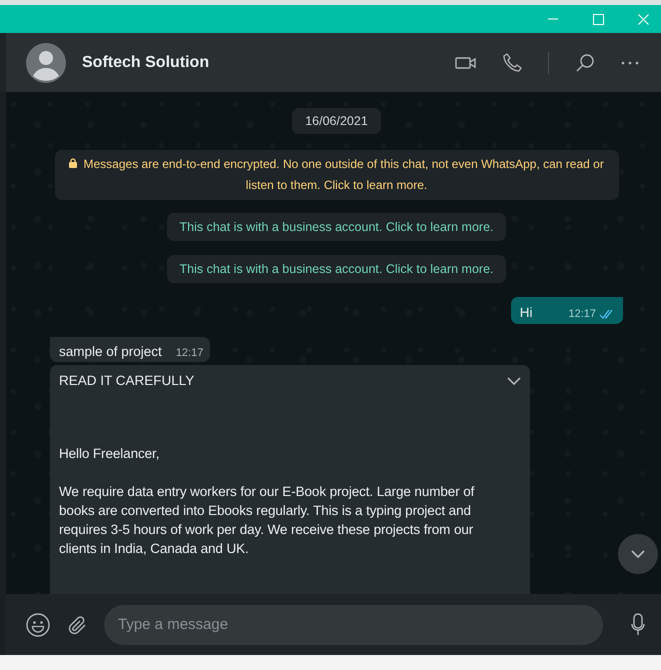 This screenshot has width=661, height=670. What do you see at coordinates (466, 63) in the screenshot?
I see `video-call-icon` at bounding box center [466, 63].